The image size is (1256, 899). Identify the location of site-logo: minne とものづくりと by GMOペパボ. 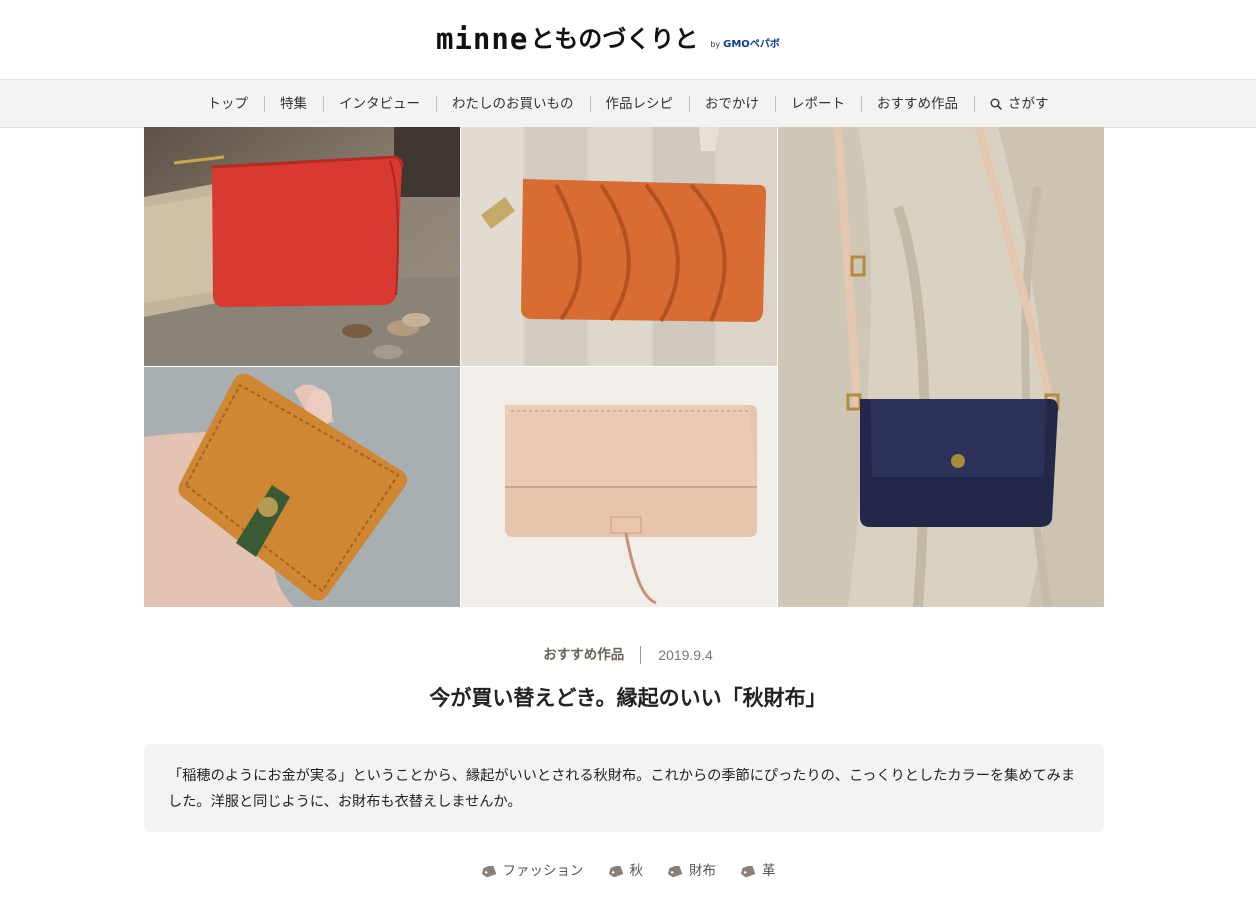
(608, 39).